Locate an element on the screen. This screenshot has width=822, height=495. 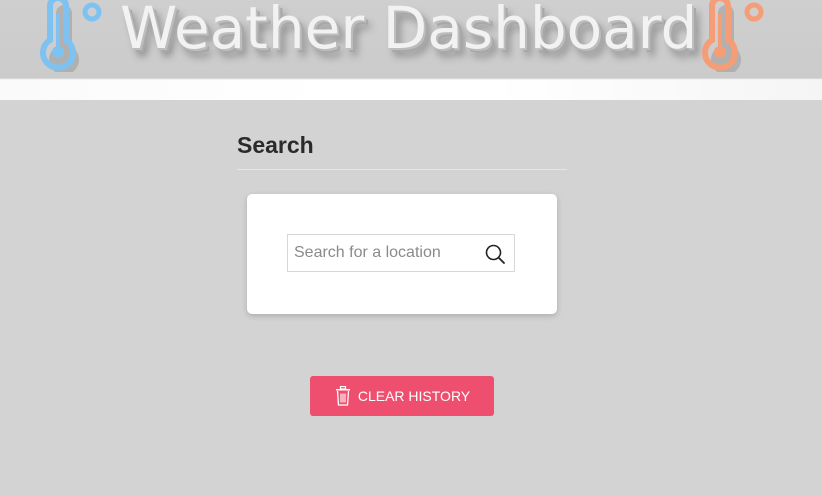
search-icon is located at coordinates (495, 254).